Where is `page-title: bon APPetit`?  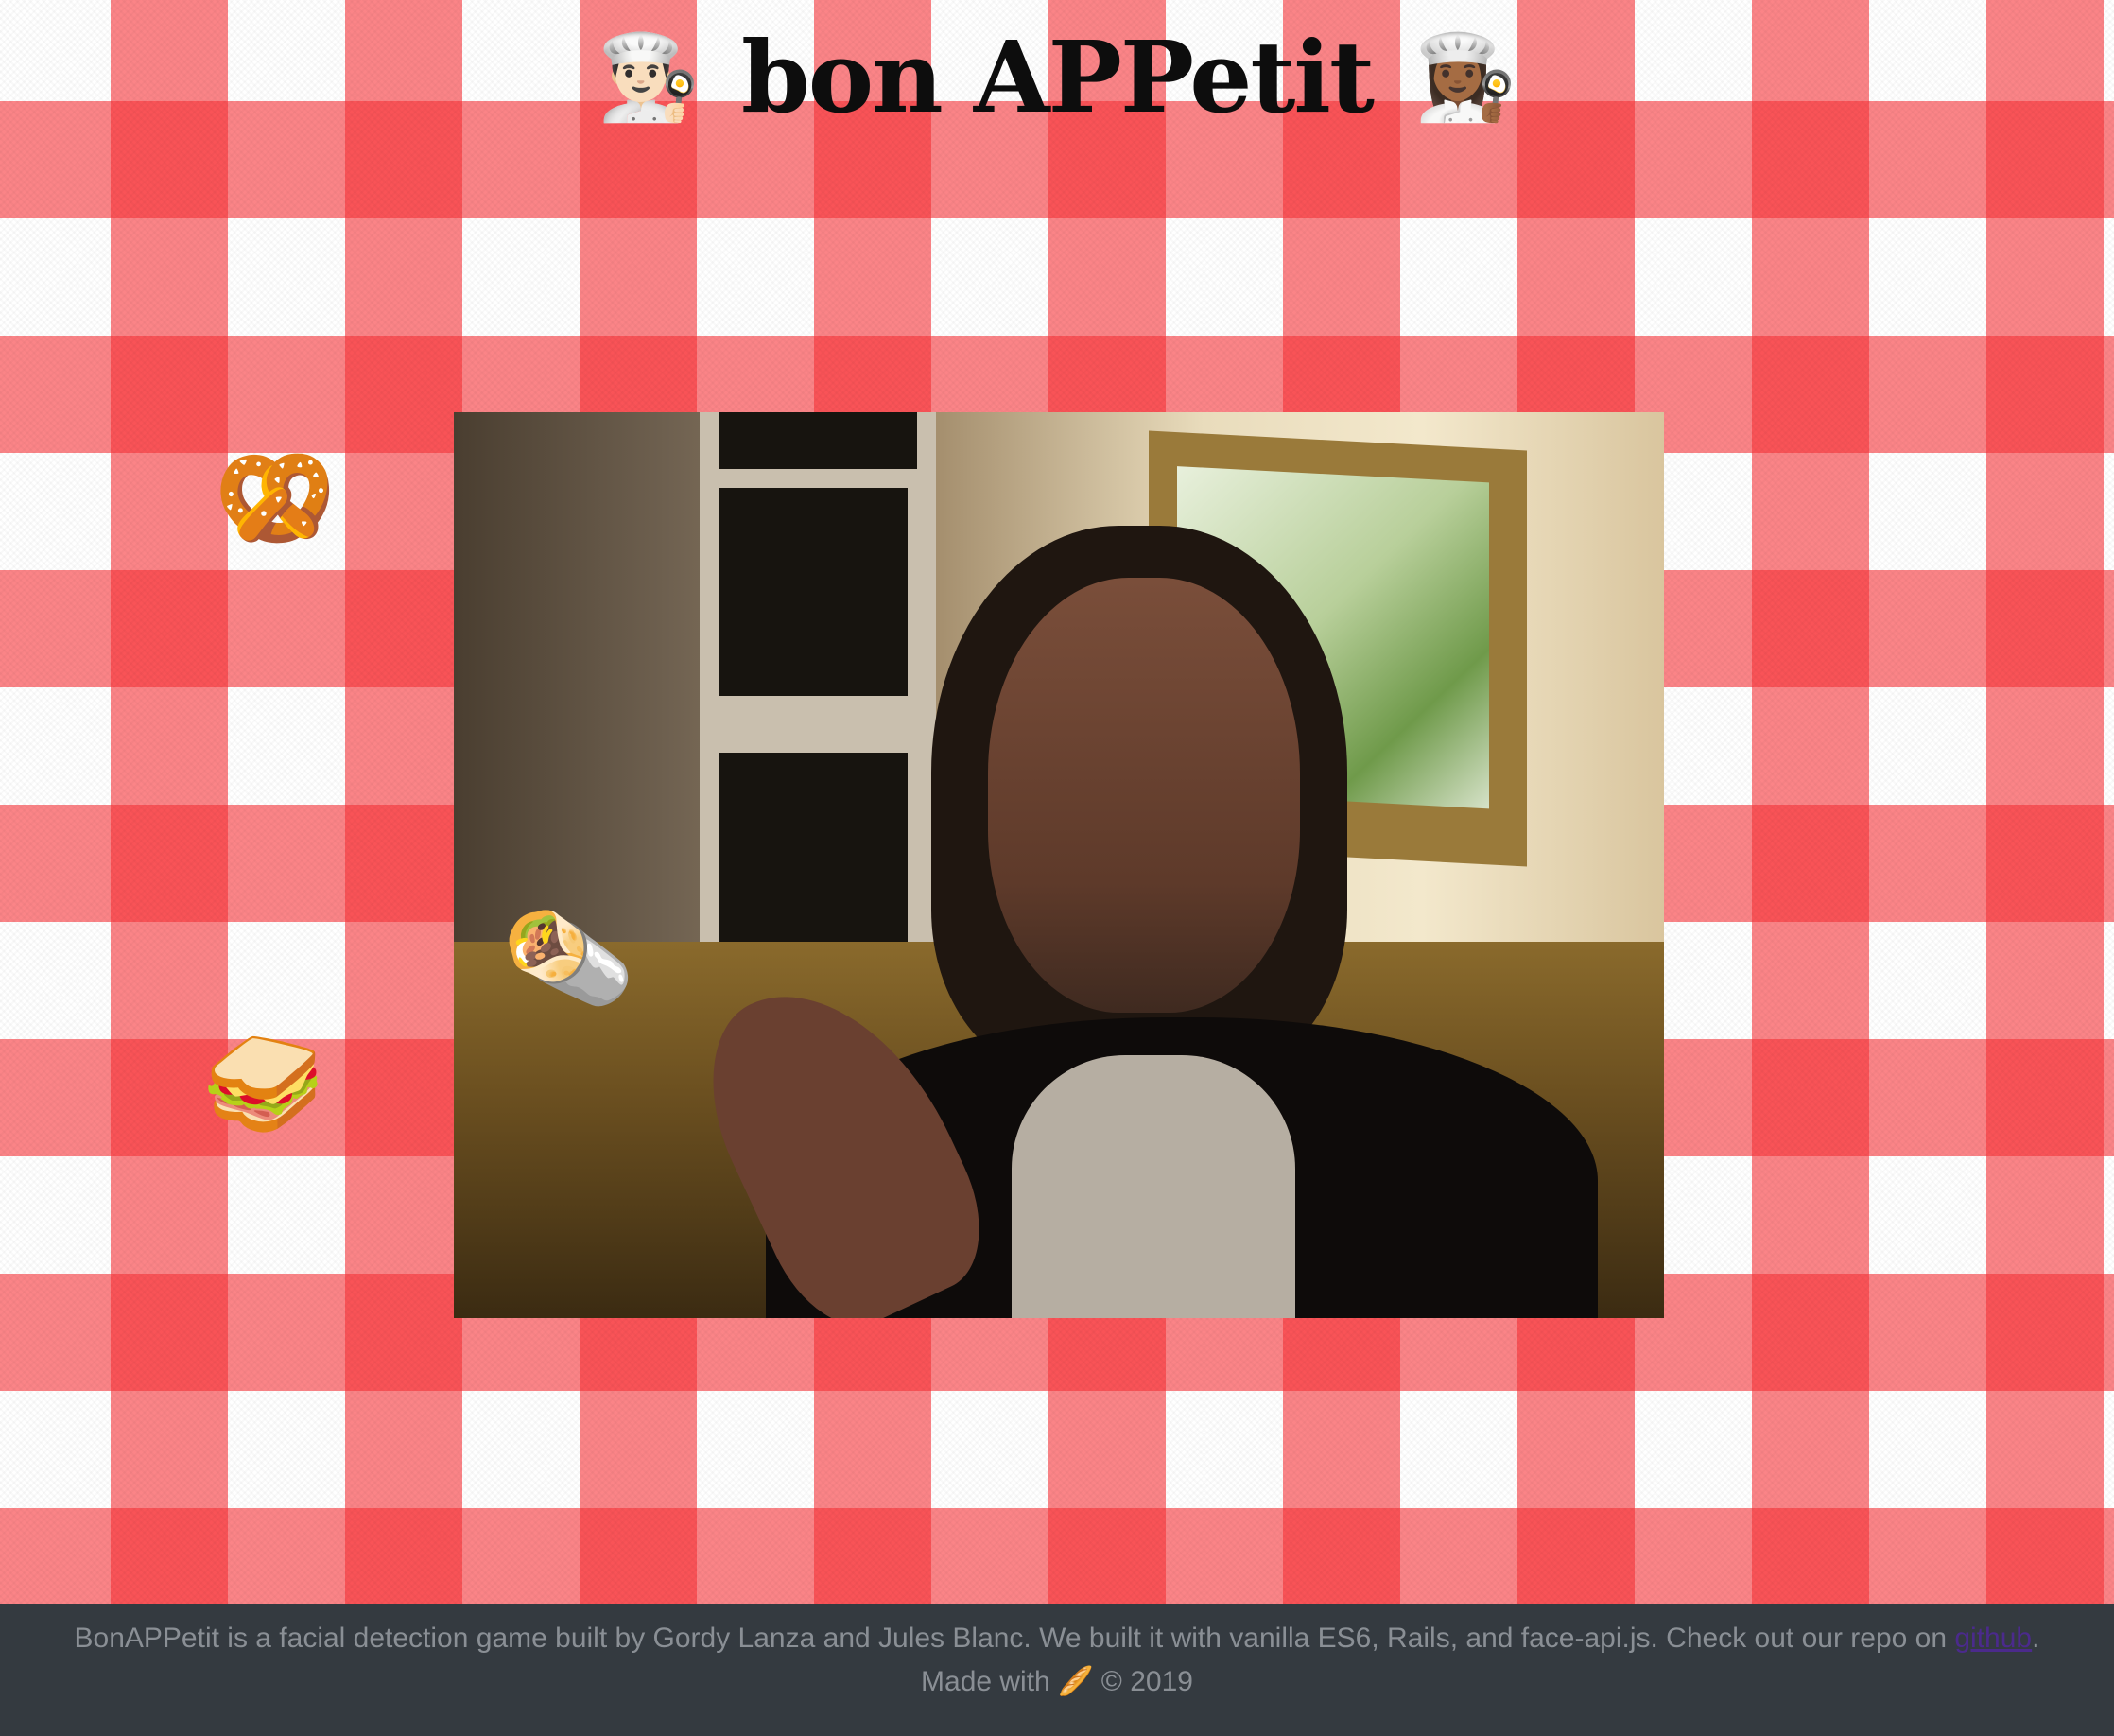 page-title: bon APPetit is located at coordinates (1058, 77).